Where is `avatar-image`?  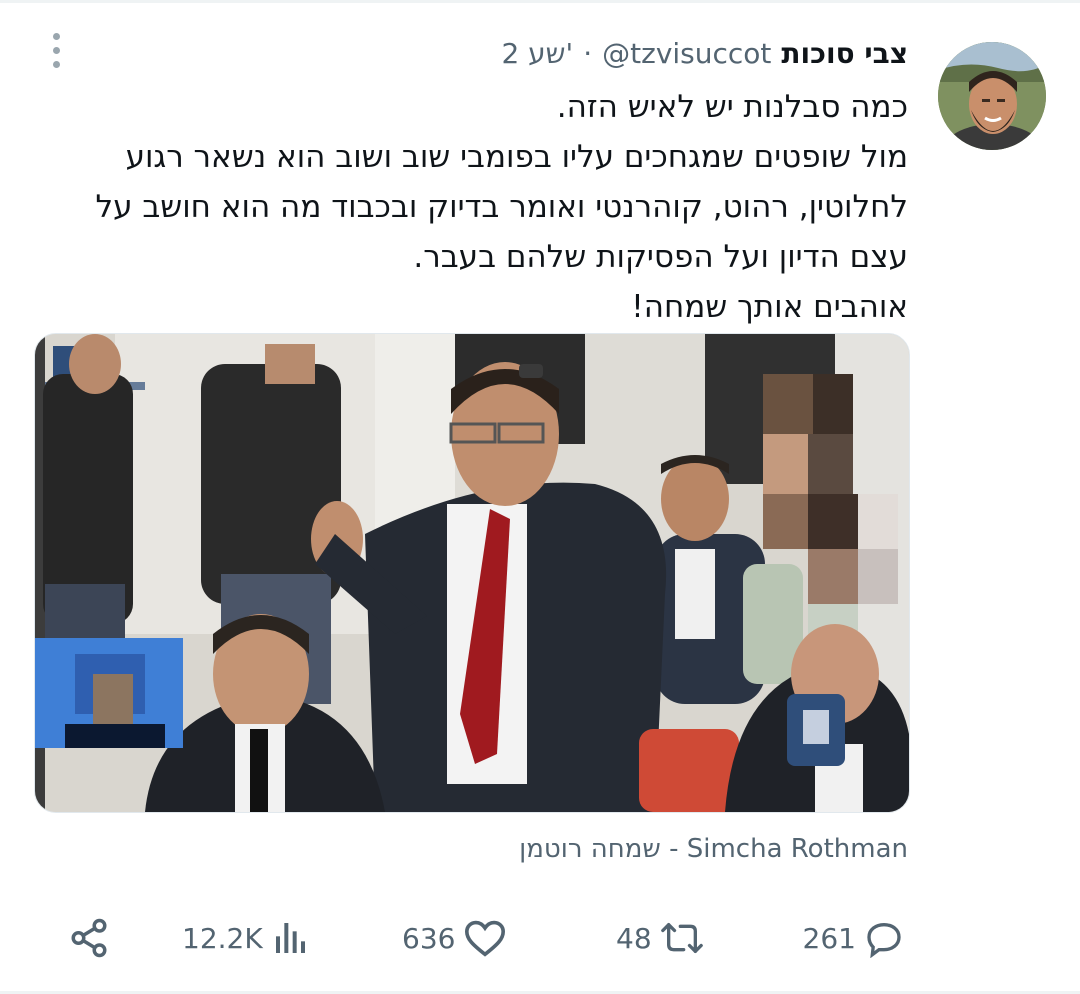 avatar-image is located at coordinates (992, 96).